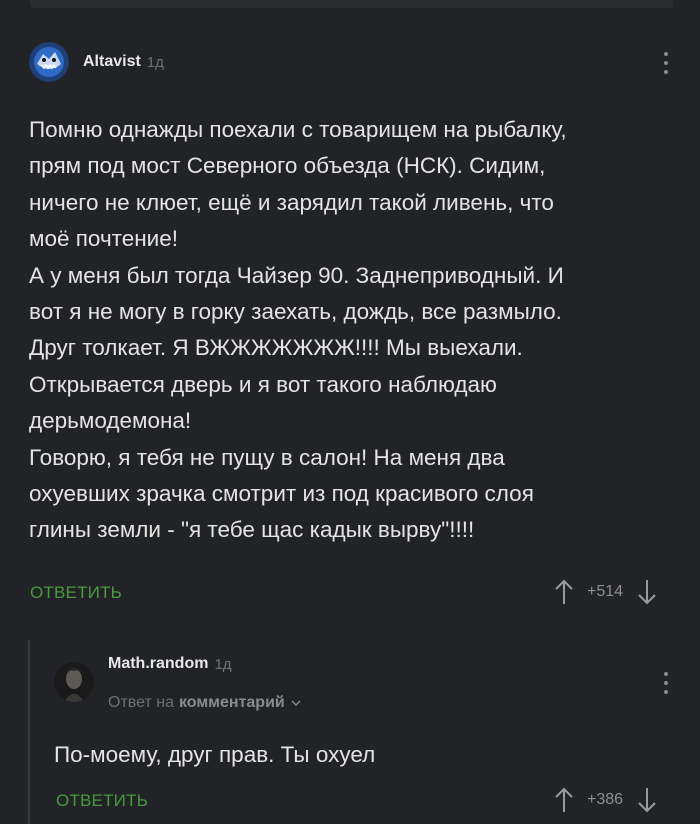 This screenshot has width=700, height=824. I want to click on reply-comment-text: По-моему, друг прав. Ты охуел, so click(215, 754).